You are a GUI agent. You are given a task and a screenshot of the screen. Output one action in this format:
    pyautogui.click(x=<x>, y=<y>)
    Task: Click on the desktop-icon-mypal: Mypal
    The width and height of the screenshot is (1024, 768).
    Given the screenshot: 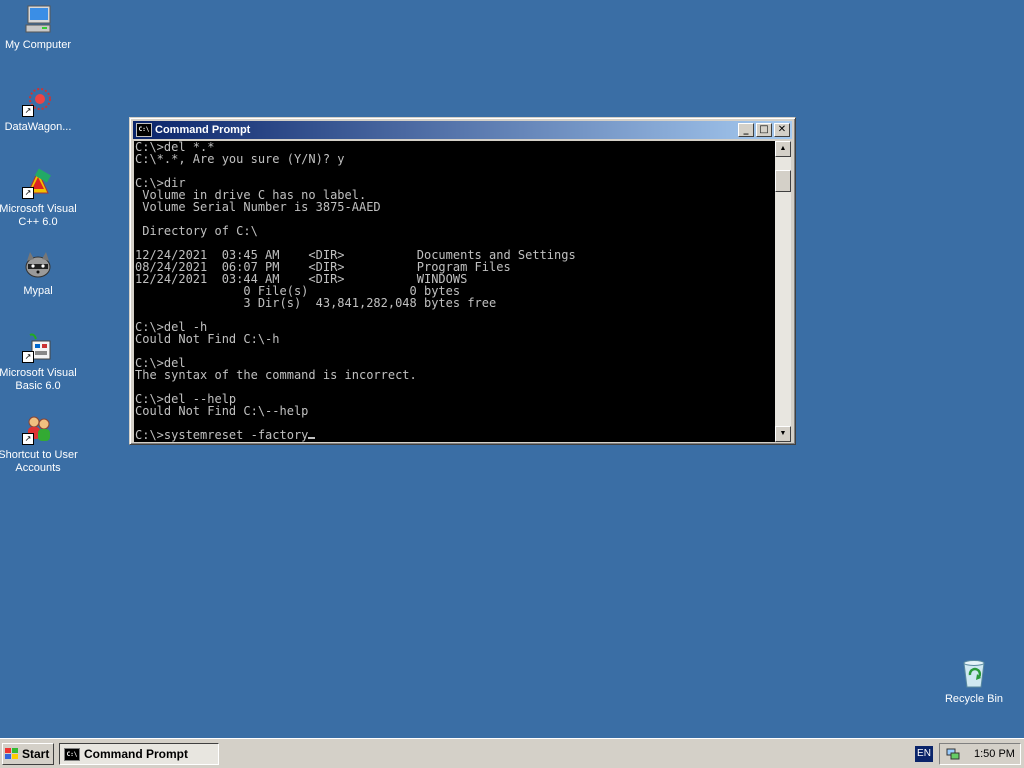 What is the action you would take?
    pyautogui.click(x=39, y=273)
    